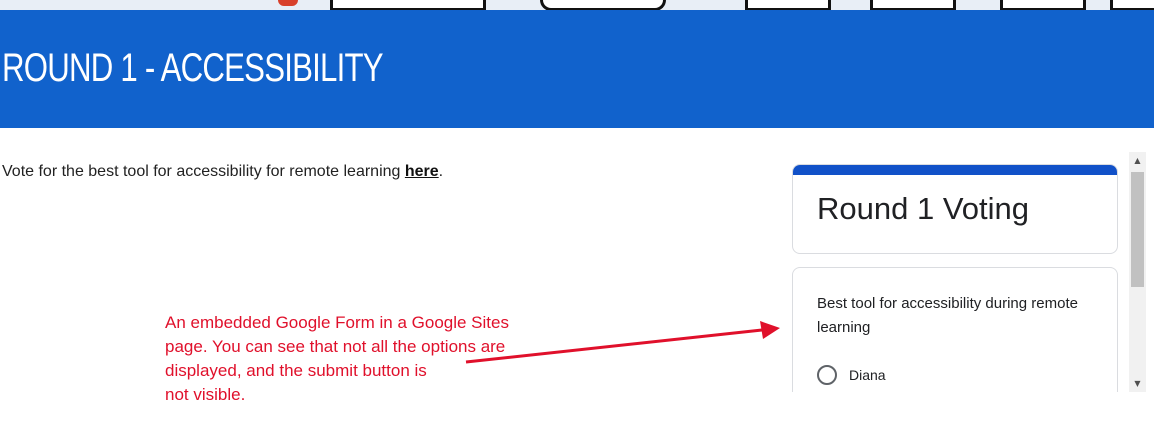 This screenshot has height=422, width=1154. I want to click on form-accent-bar, so click(955, 170).